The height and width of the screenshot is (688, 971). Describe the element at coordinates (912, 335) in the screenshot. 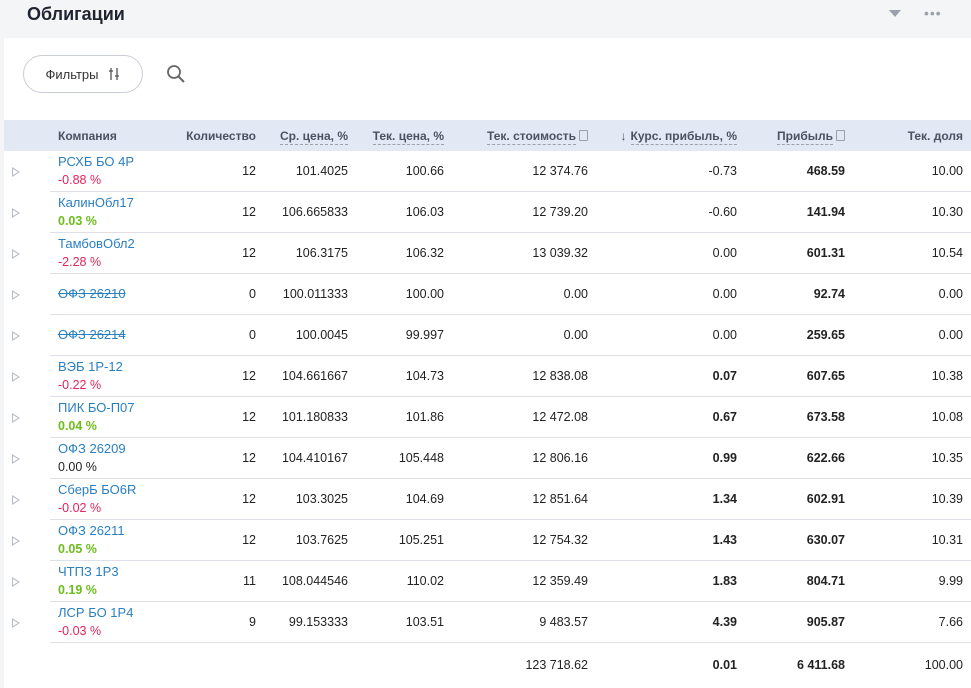

I see `share-cell: 0.00` at that location.